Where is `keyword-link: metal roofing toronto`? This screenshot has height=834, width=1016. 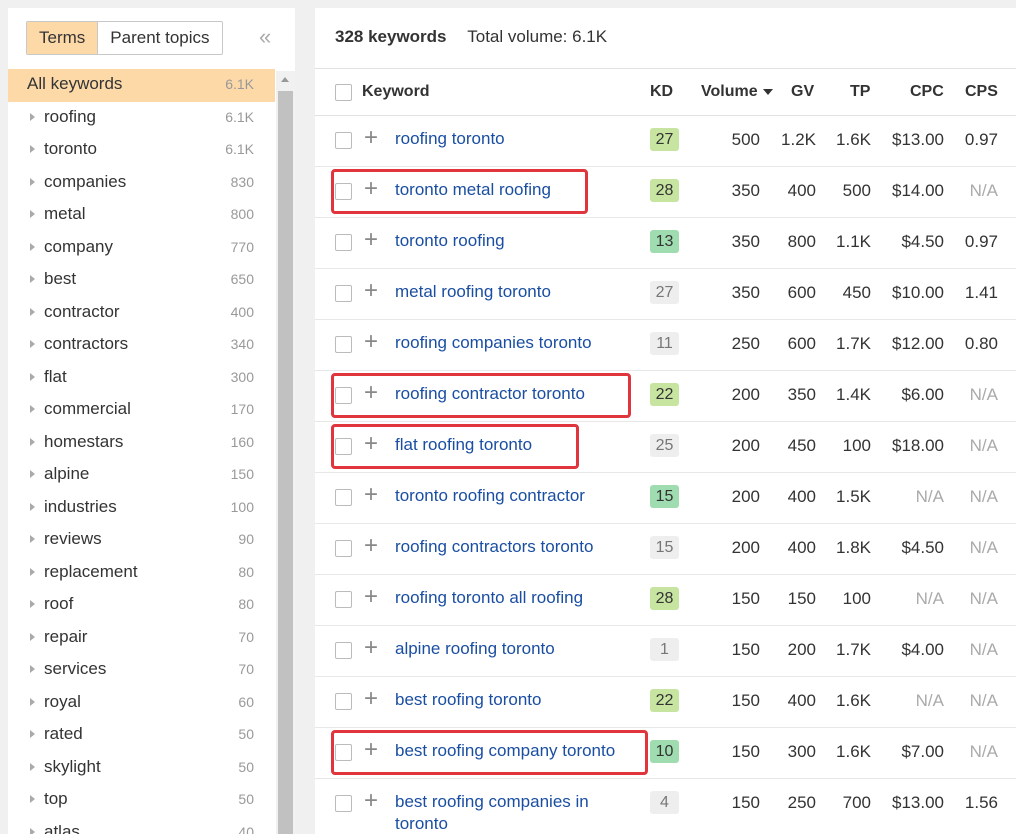
keyword-link: metal roofing toronto is located at coordinates (473, 292).